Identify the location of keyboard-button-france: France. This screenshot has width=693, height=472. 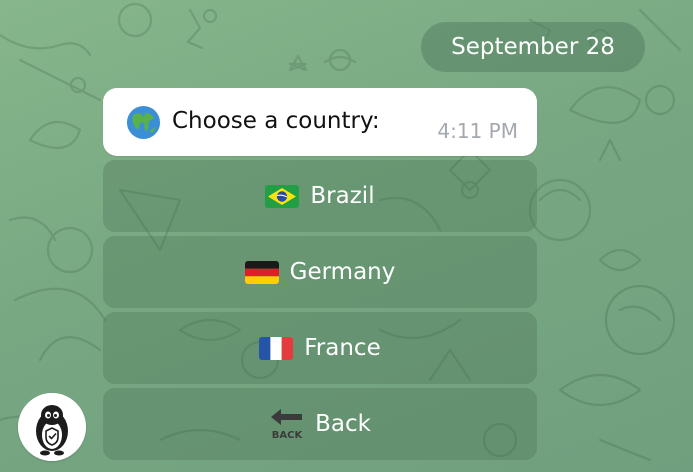
(320, 348).